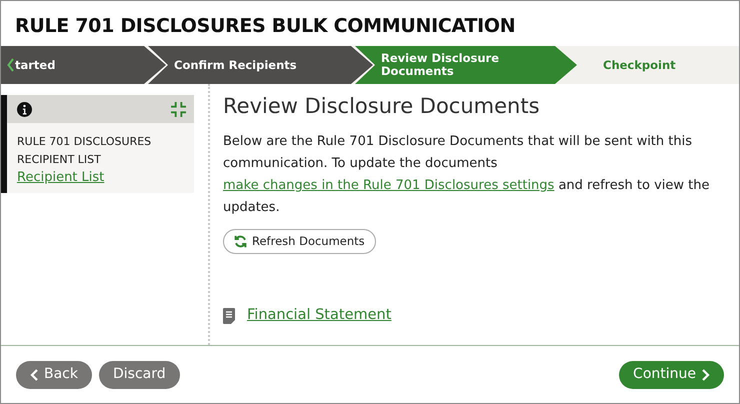 The width and height of the screenshot is (740, 404). What do you see at coordinates (59, 159) in the screenshot?
I see `sidebar-heading: RECIPIENT LIST` at bounding box center [59, 159].